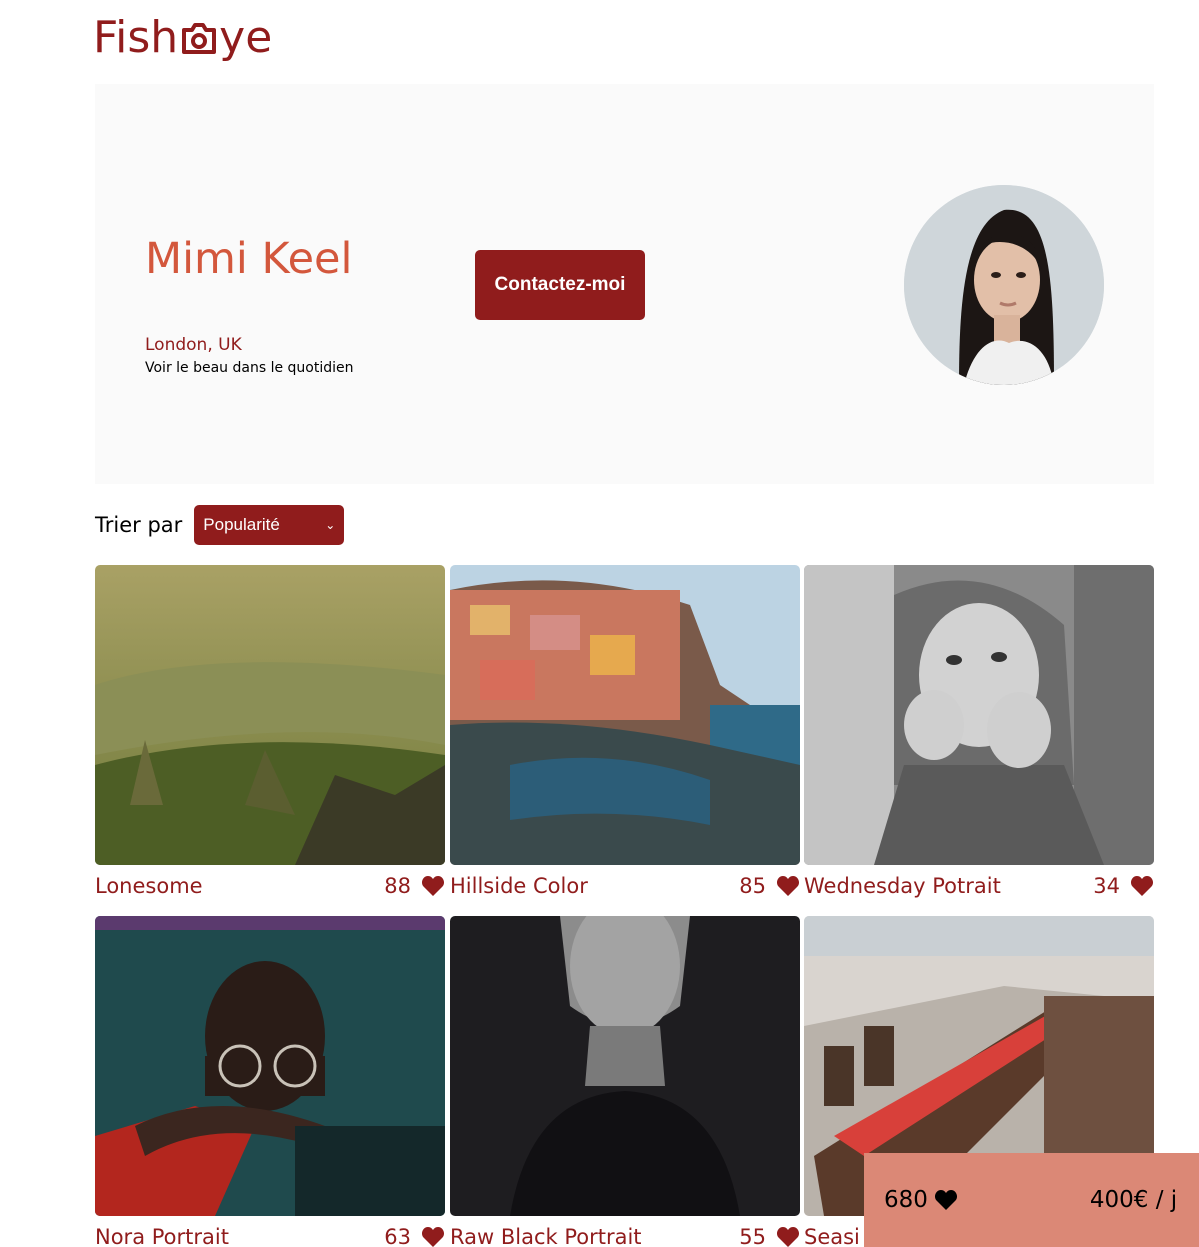 The width and height of the screenshot is (1199, 1247). What do you see at coordinates (397, 1236) in the screenshot?
I see `media-likes: 63` at bounding box center [397, 1236].